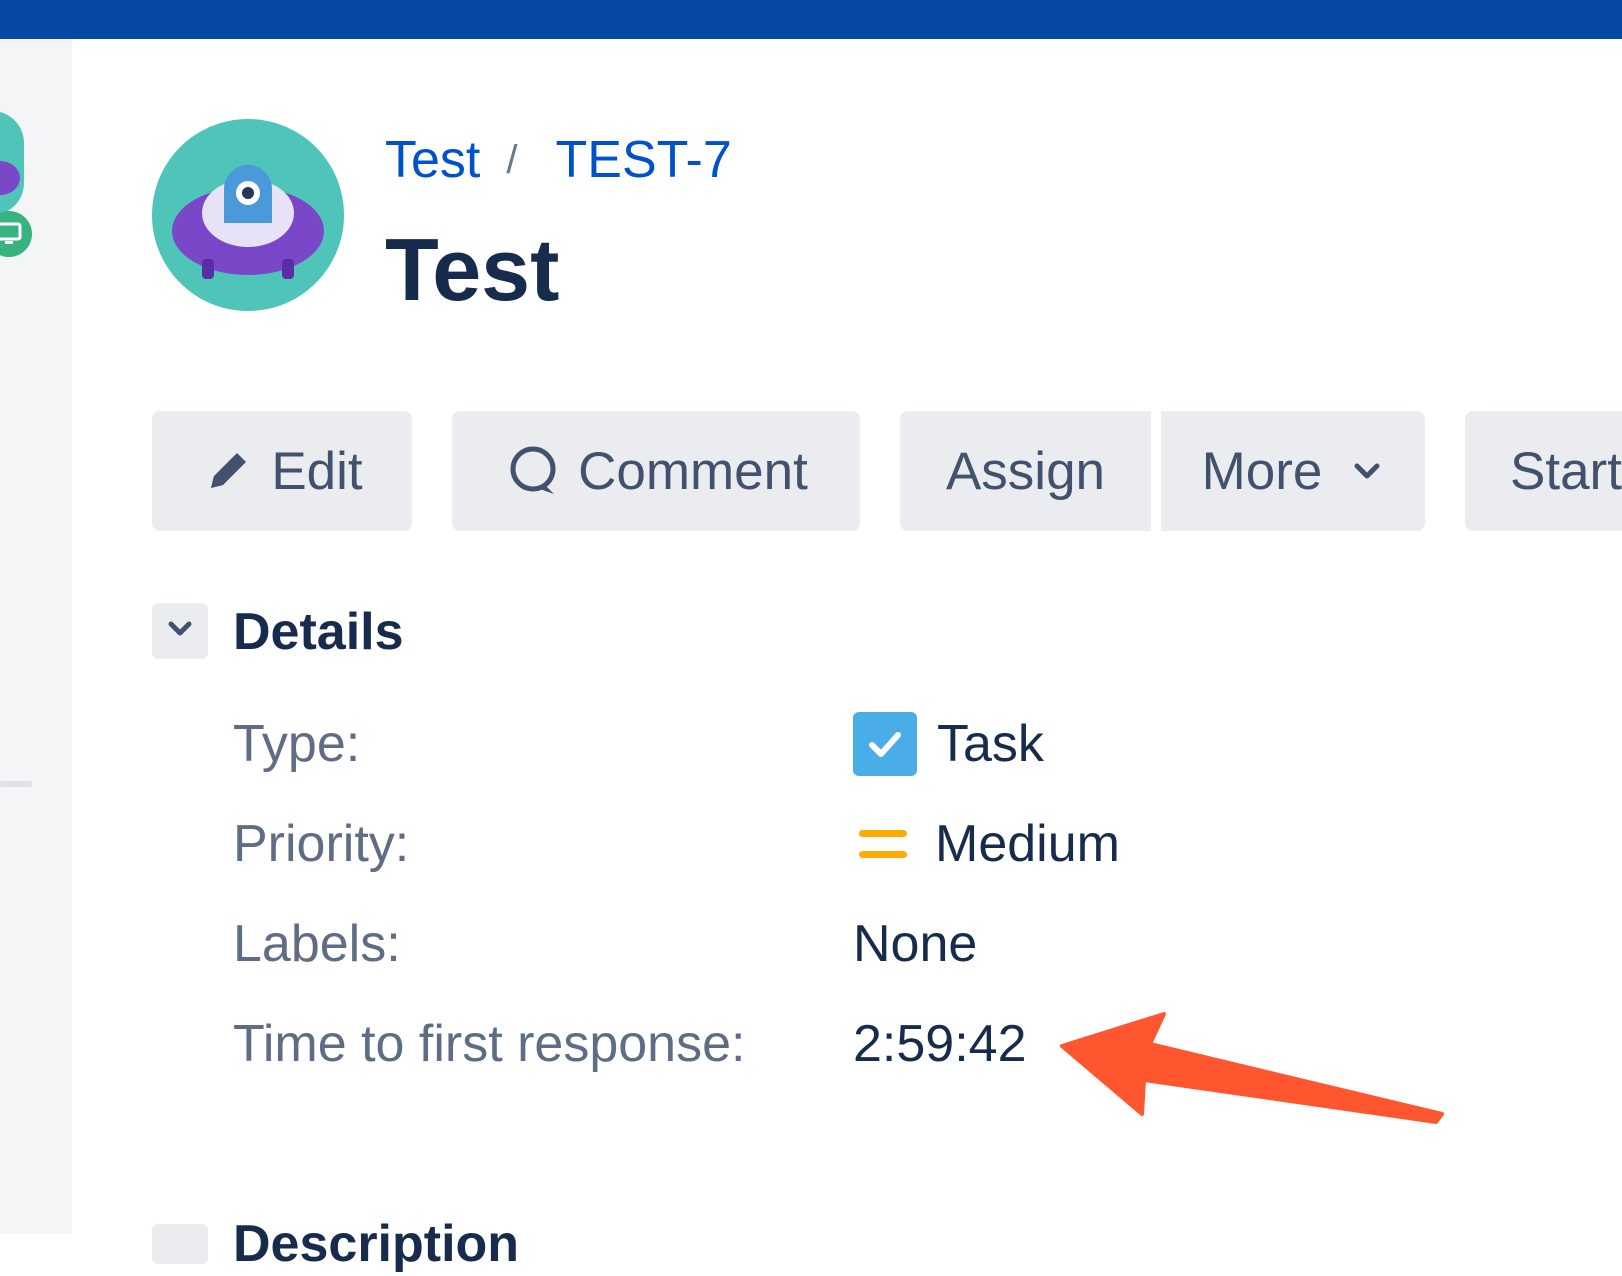 This screenshot has height=1276, width=1622. Describe the element at coordinates (644, 160) in the screenshot. I see `breadcrumb-issue-key-link: TEST-7` at that location.